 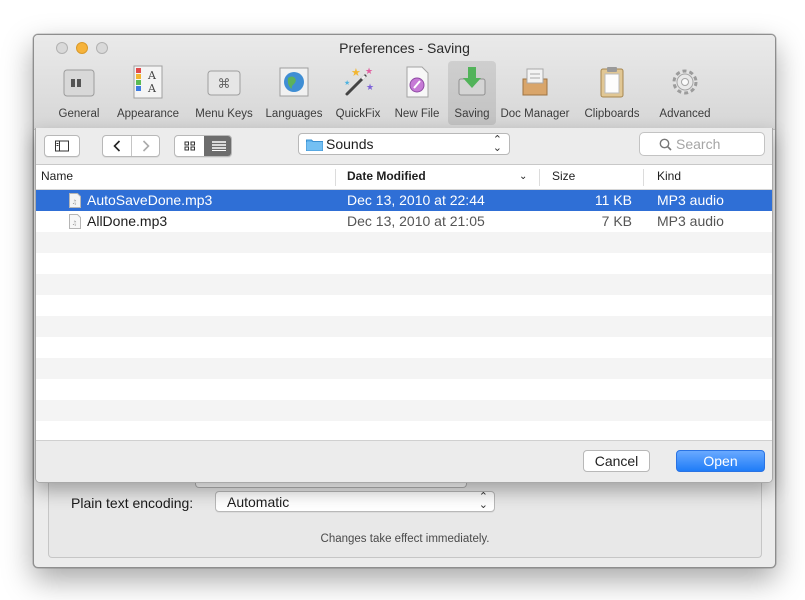 I want to click on chevron-left-icon, so click(x=117, y=146).